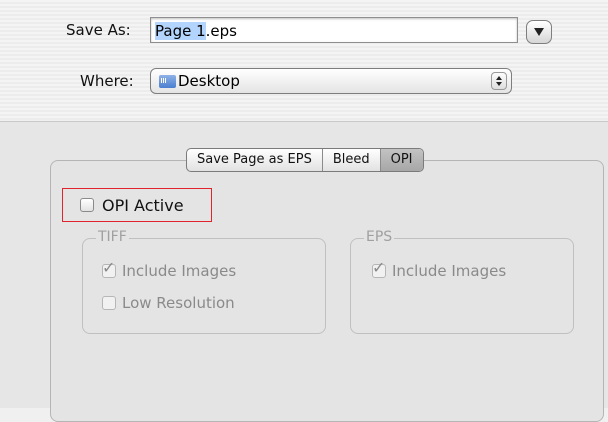 Image resolution: width=608 pixels, height=422 pixels. I want to click on tiff-low-resolution-checkbox, so click(109, 303).